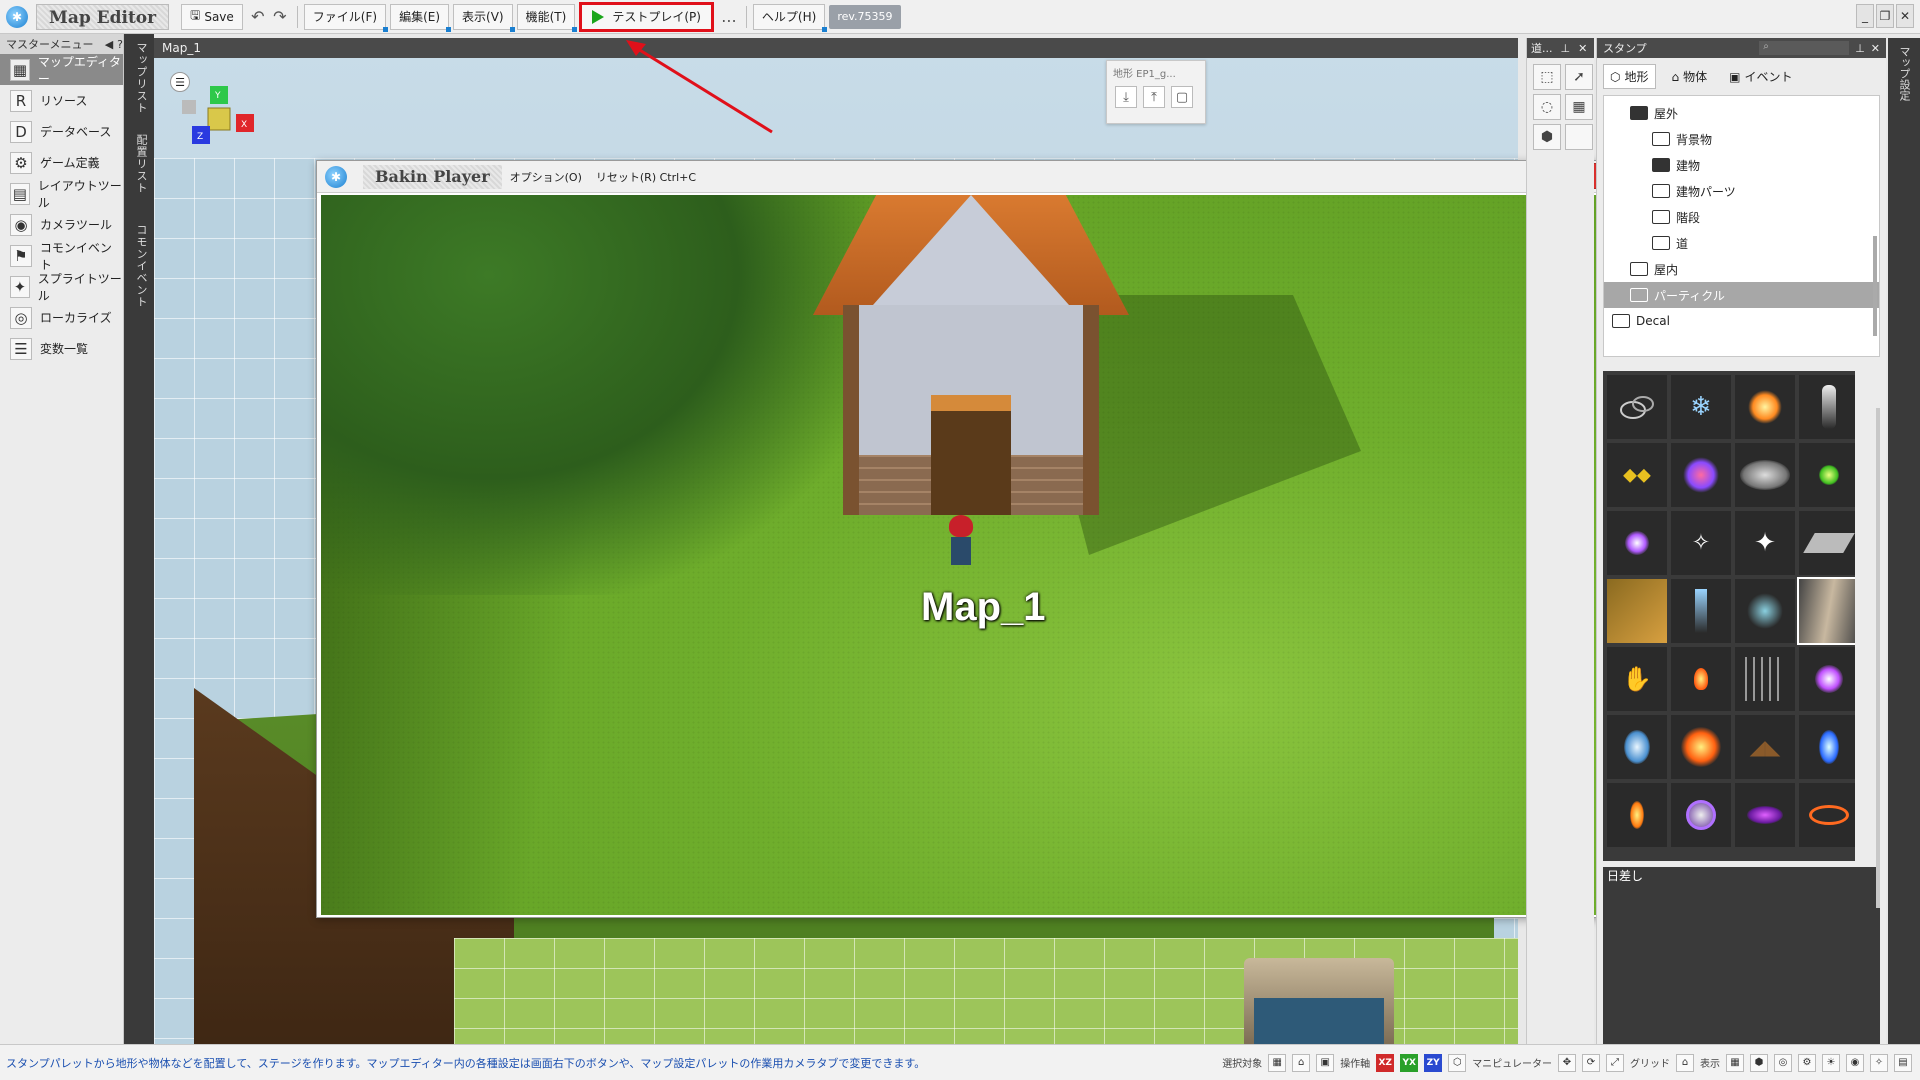 The image size is (1920, 1080). Describe the element at coordinates (61, 348) in the screenshot. I see `master-menu-item-variables: ☰ 変数一覧` at that location.